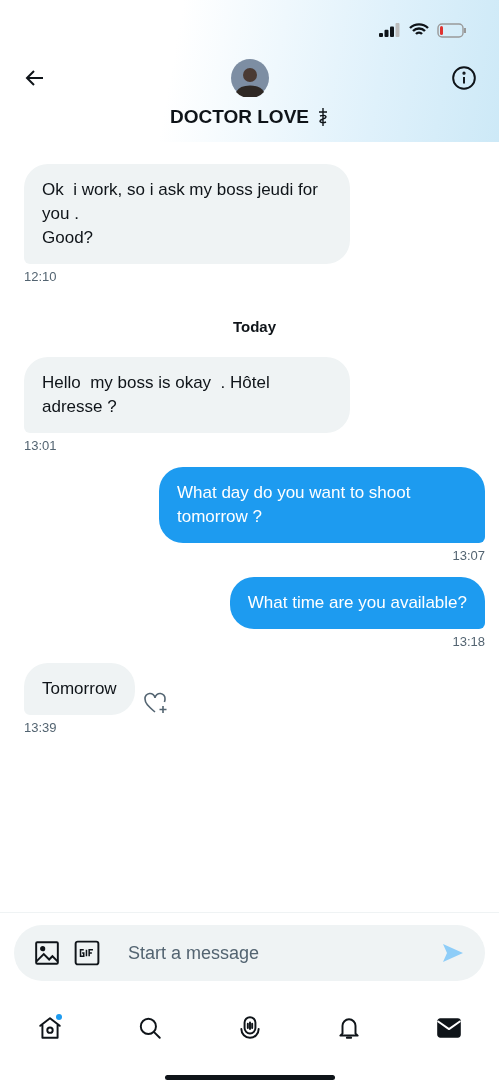 The height and width of the screenshot is (1080, 499). Describe the element at coordinates (449, 1028) in the screenshot. I see `envelope-icon` at that location.